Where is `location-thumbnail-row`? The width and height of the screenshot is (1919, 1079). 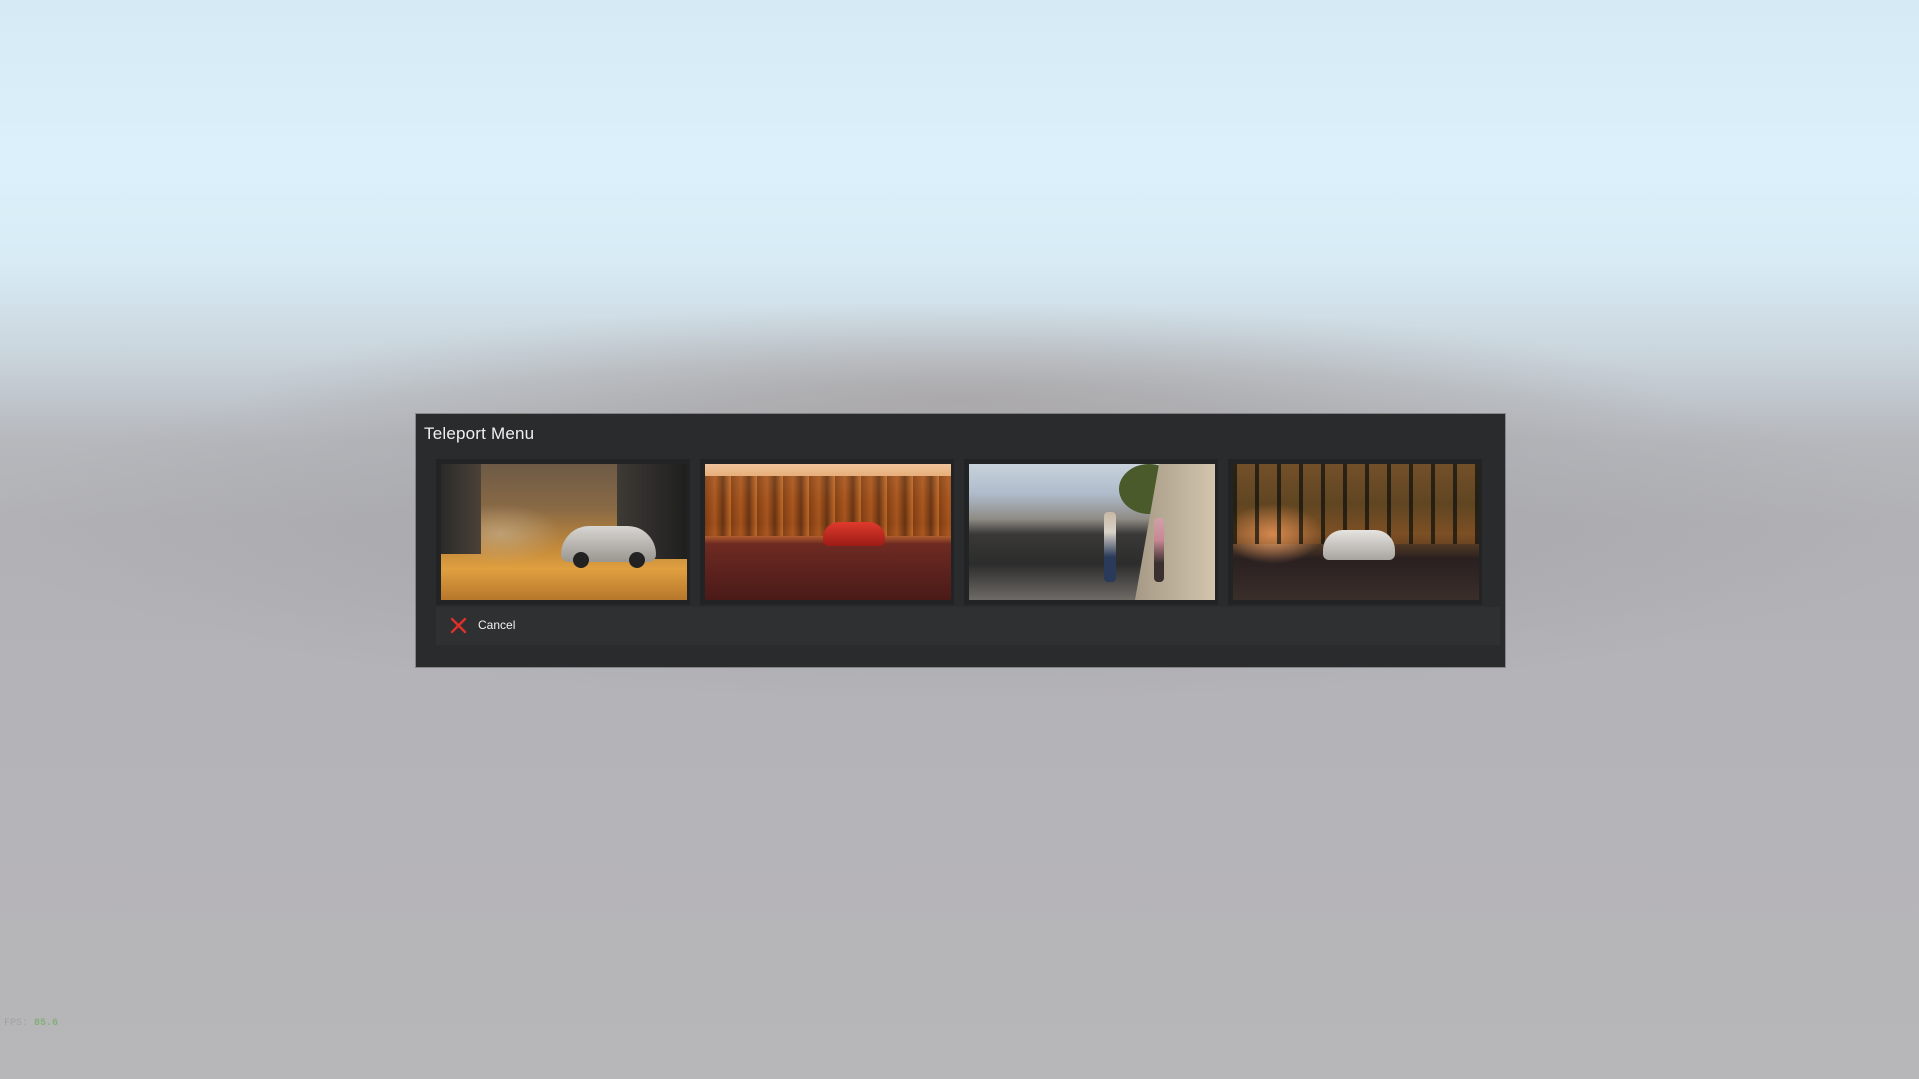
location-thumbnail-row is located at coordinates (968, 537).